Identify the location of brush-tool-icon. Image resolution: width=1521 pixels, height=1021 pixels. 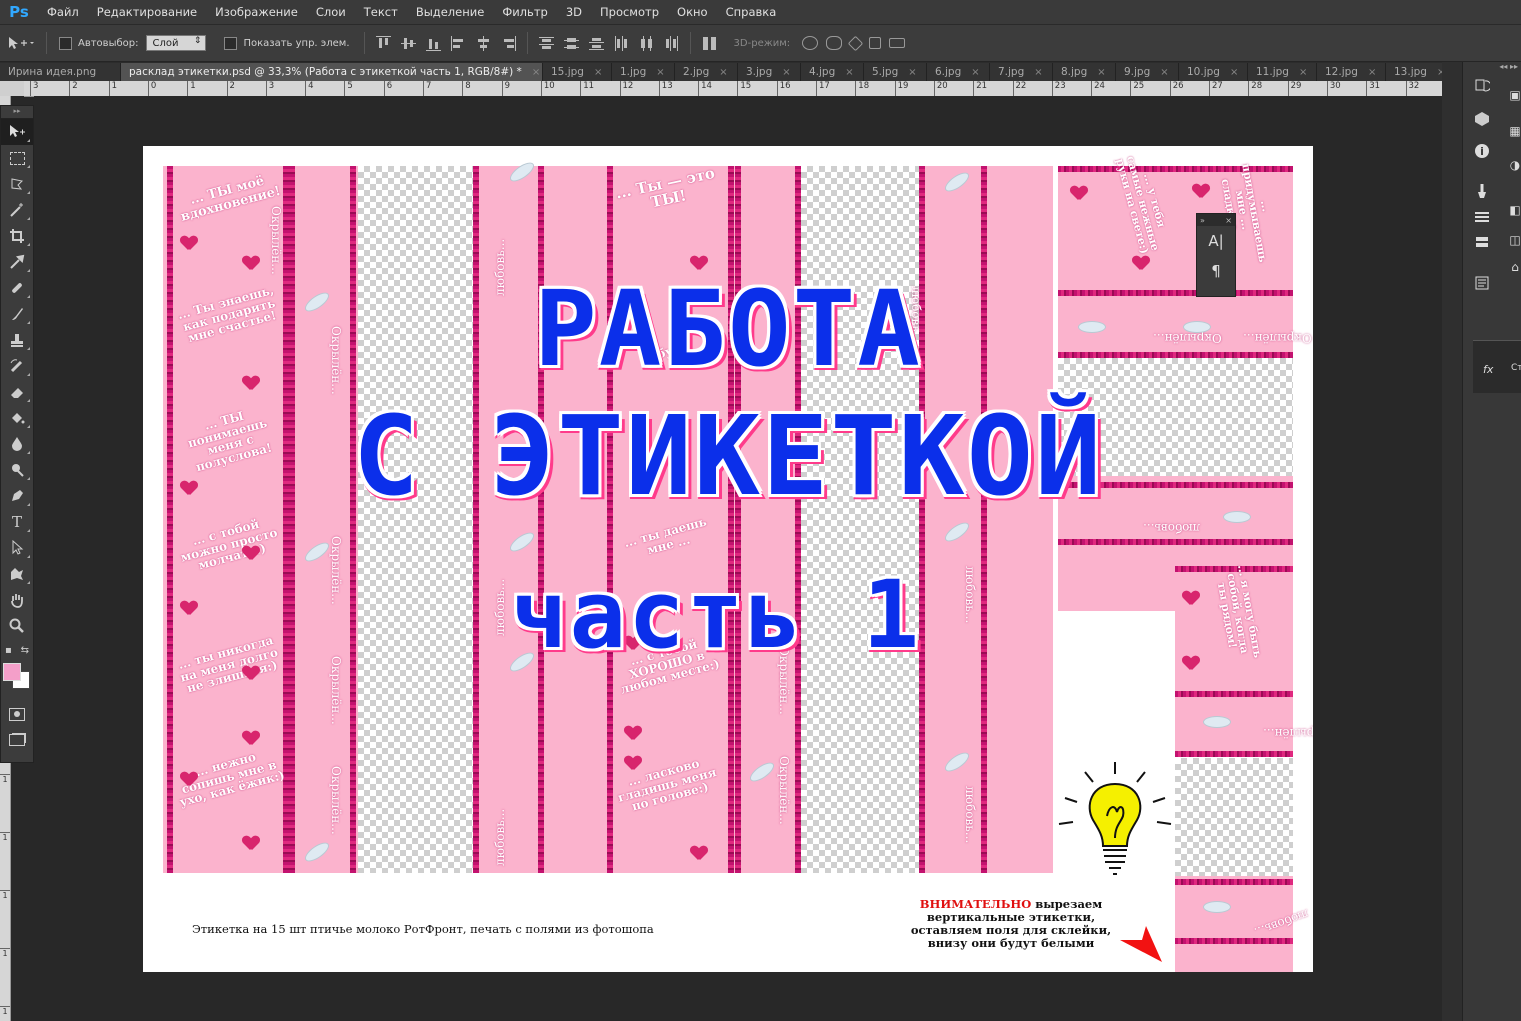
(17, 314).